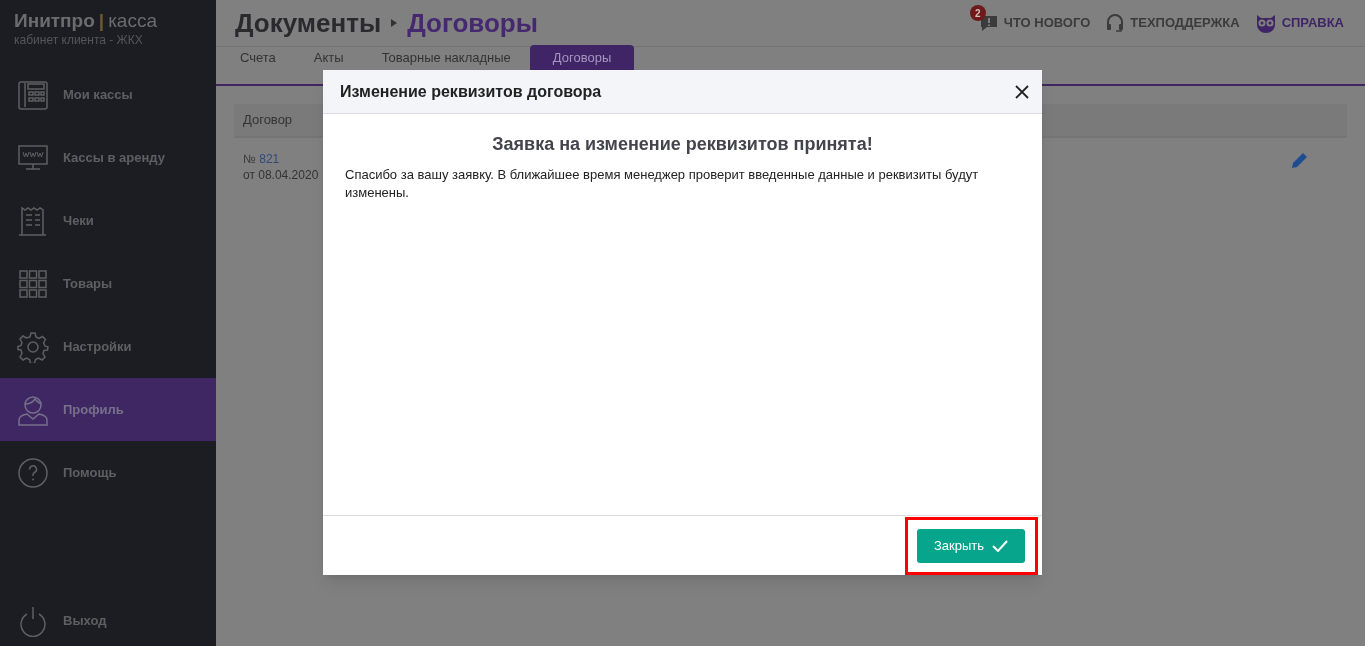 This screenshot has width=1365, height=646. I want to click on close-icon, so click(1022, 91).